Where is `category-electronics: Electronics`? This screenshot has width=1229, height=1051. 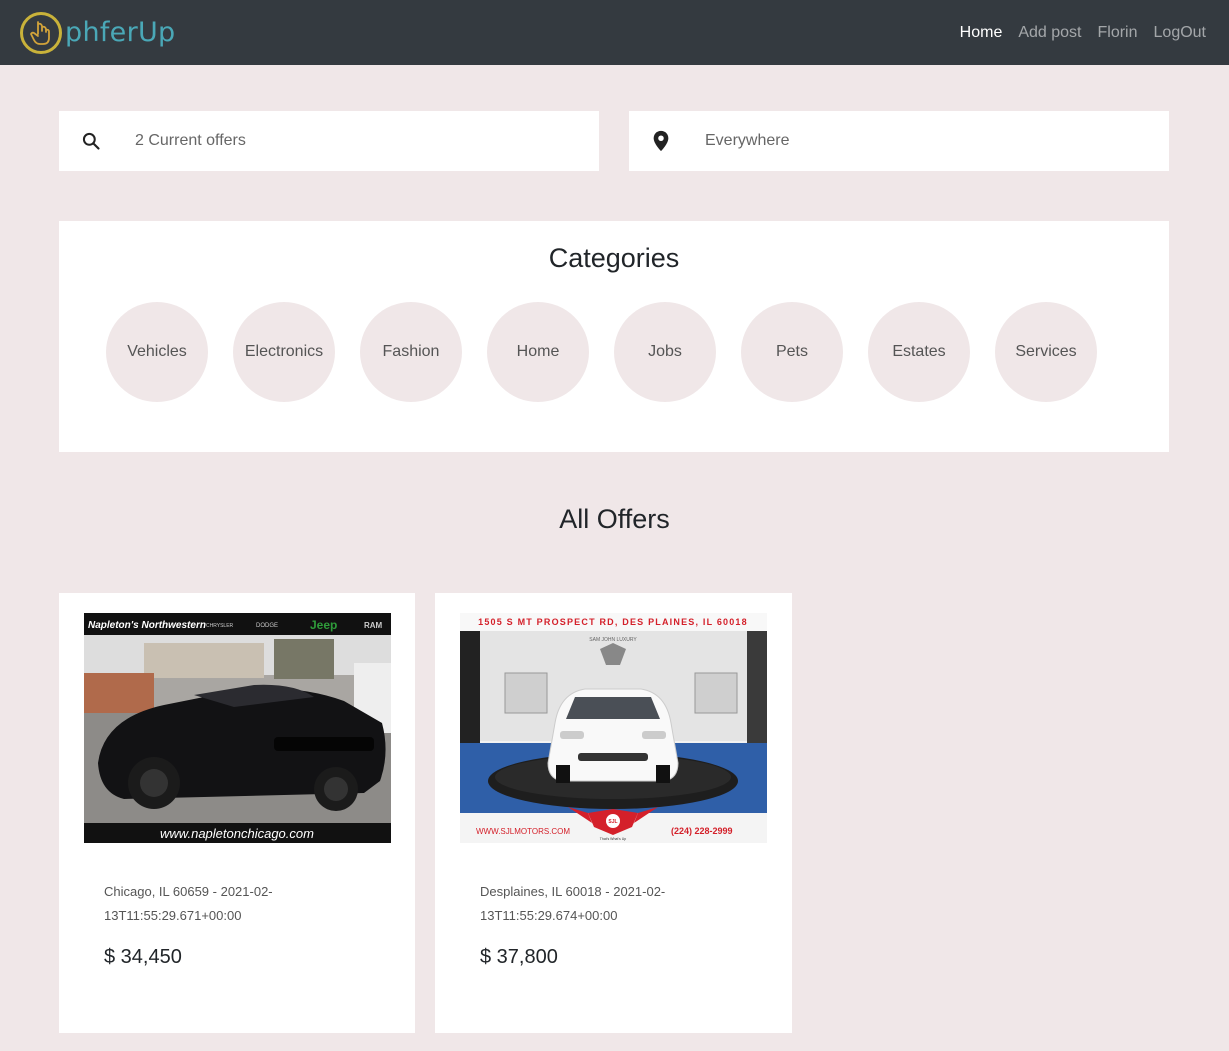
category-electronics: Electronics is located at coordinates (284, 352).